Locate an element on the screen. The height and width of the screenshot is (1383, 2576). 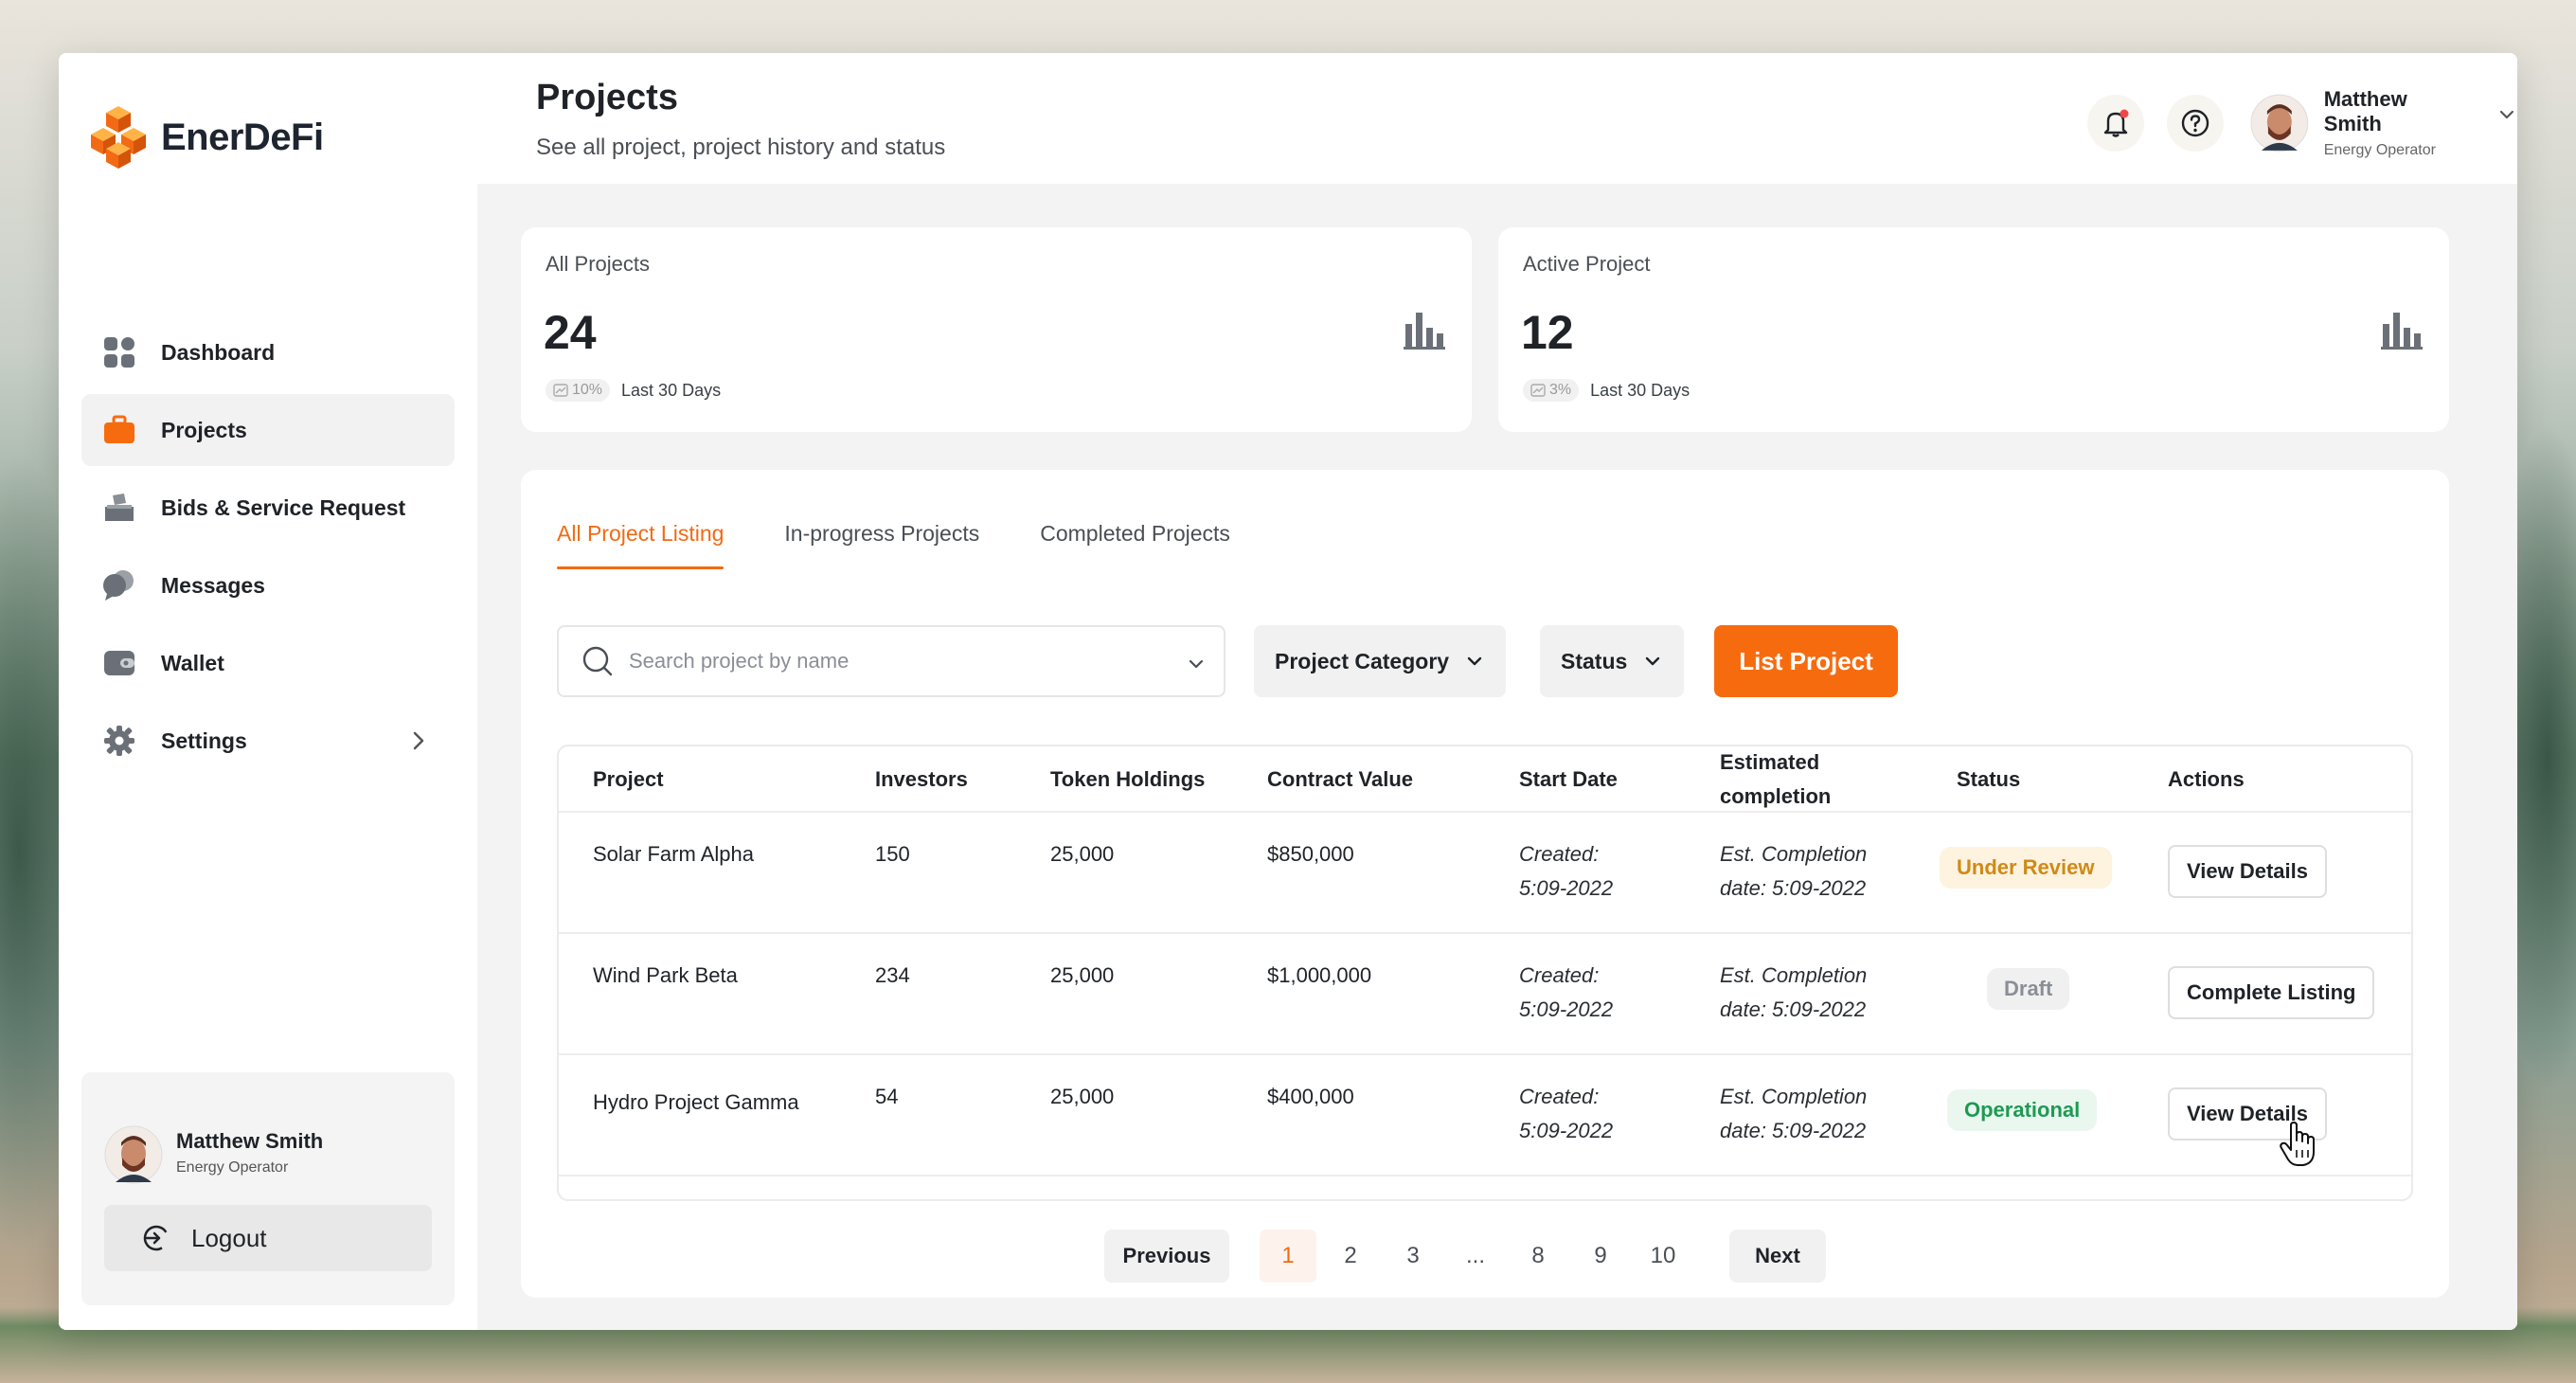
logout-button: Logout is located at coordinates (268, 1238).